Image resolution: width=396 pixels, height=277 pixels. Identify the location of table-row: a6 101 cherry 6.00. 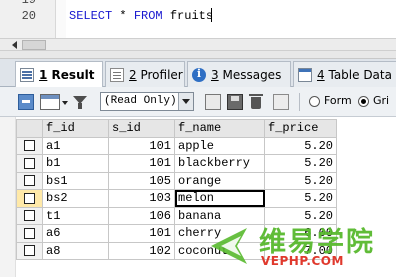
(176, 233).